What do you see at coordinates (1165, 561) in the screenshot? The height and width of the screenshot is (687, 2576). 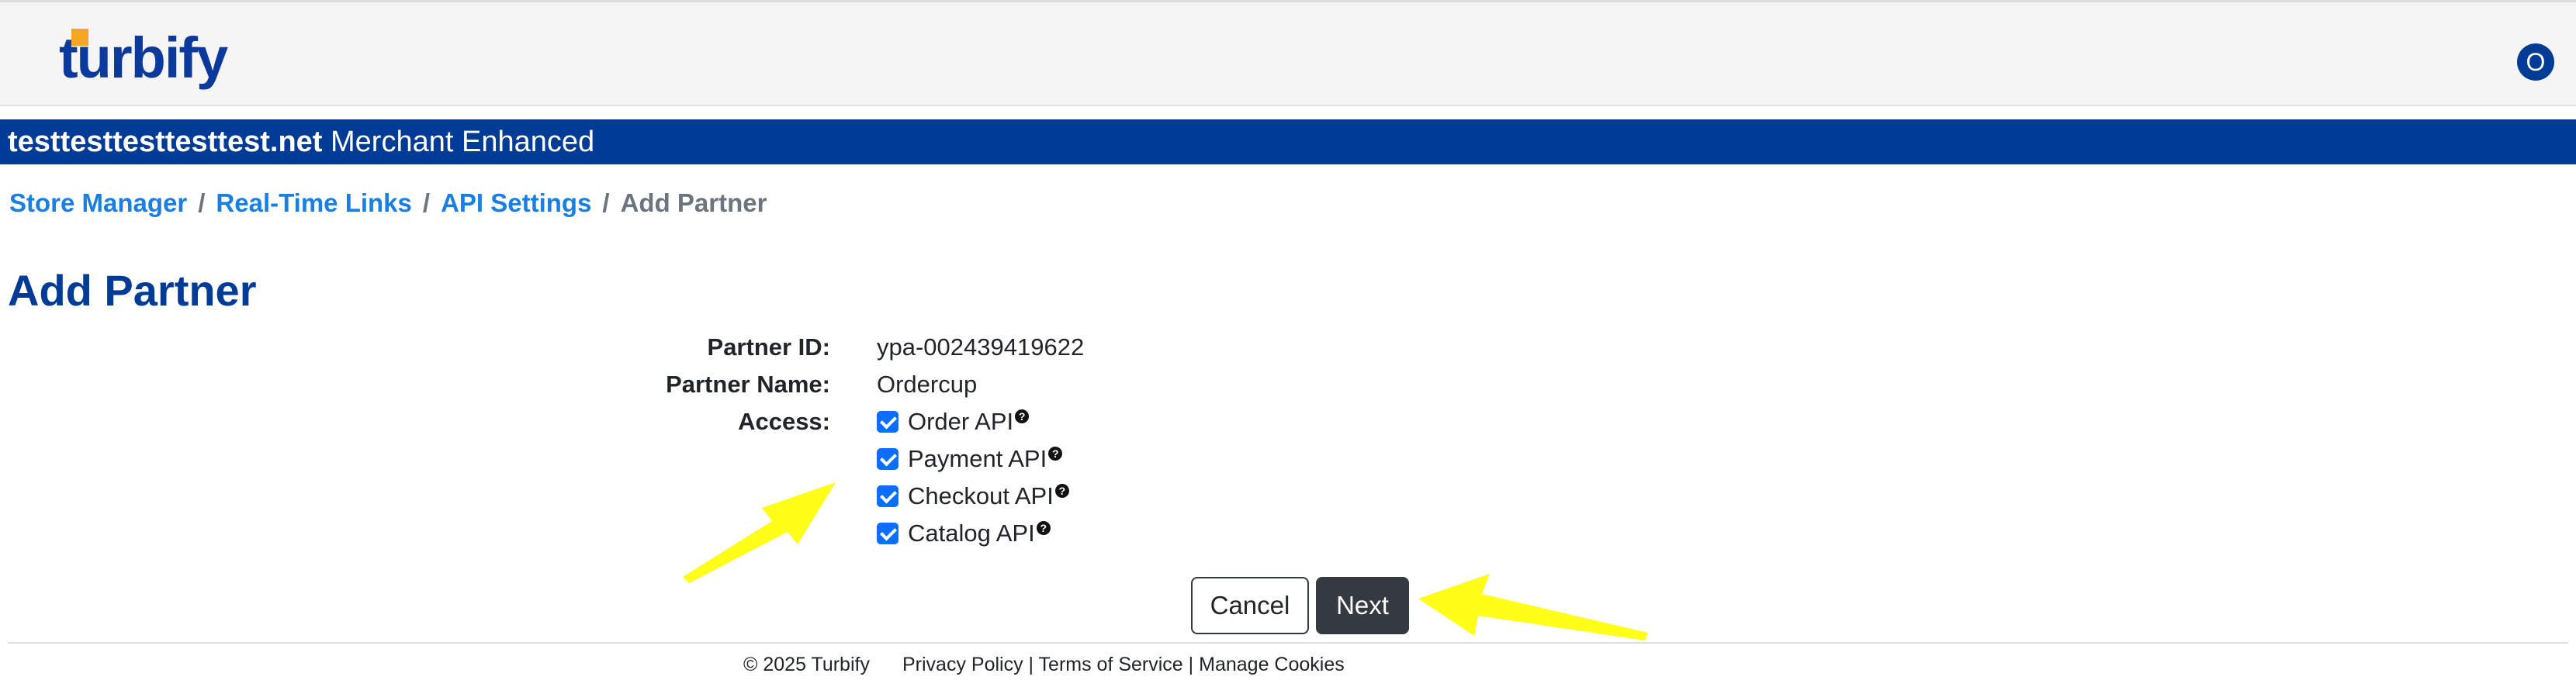 I see `annotation-arrows` at bounding box center [1165, 561].